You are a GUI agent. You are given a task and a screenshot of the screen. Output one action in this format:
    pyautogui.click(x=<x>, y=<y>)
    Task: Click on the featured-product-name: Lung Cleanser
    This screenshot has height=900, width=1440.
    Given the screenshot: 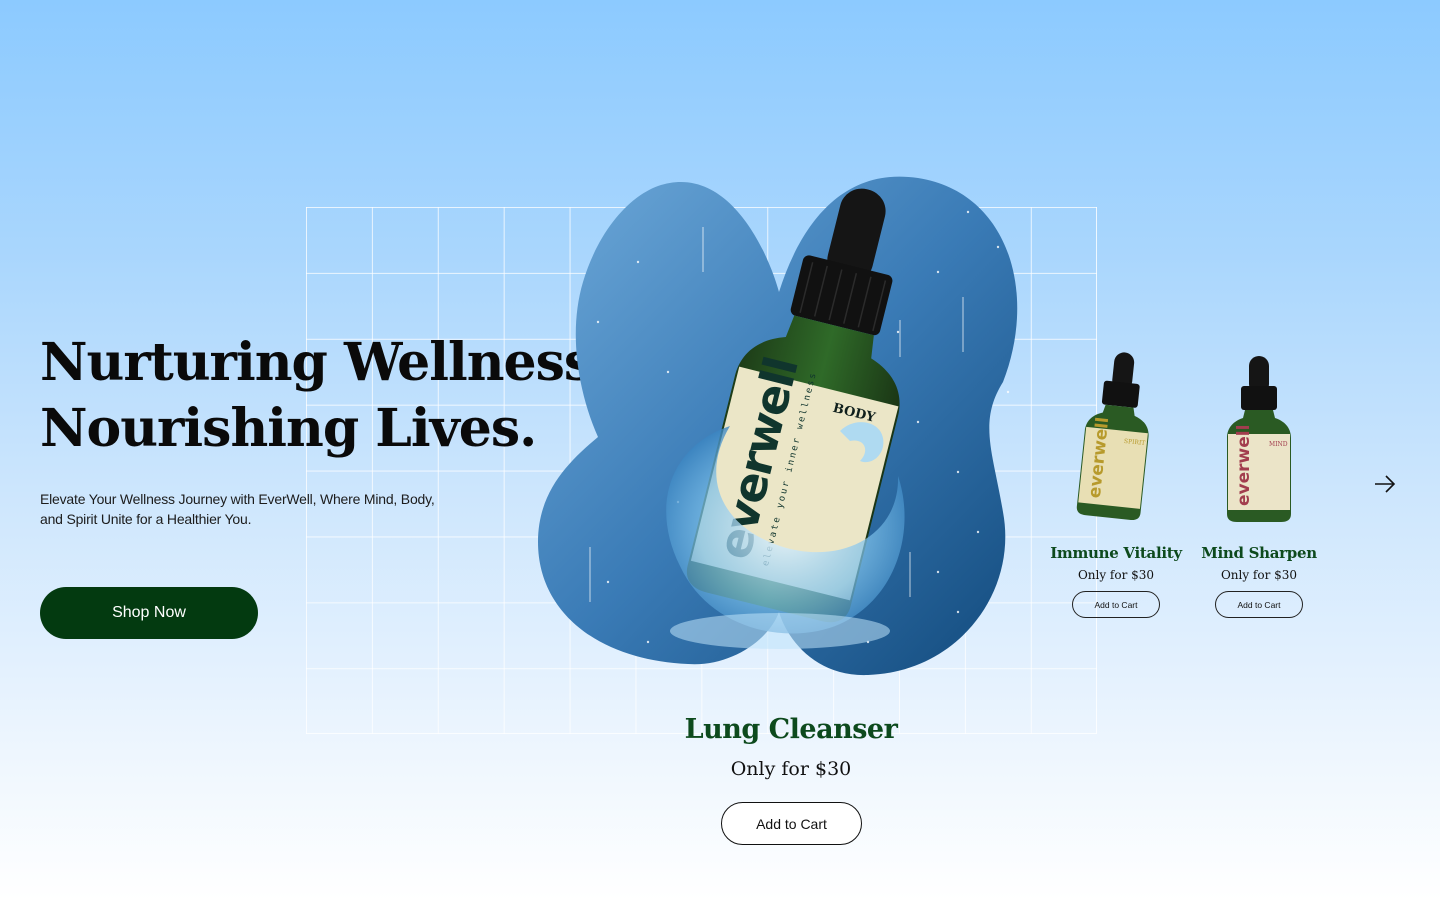 What is the action you would take?
    pyautogui.click(x=791, y=729)
    